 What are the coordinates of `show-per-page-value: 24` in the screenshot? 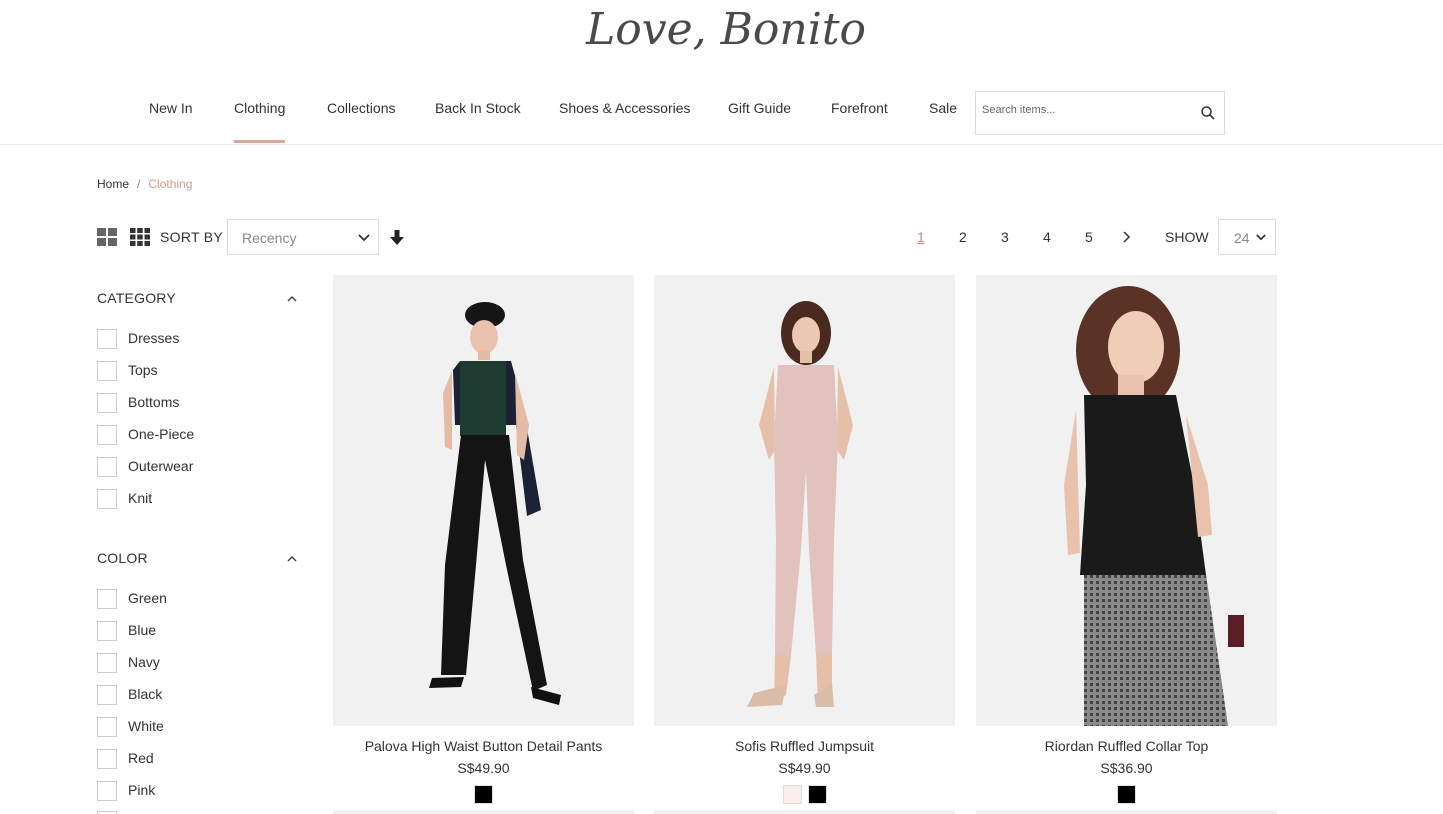 It's located at (1242, 238).